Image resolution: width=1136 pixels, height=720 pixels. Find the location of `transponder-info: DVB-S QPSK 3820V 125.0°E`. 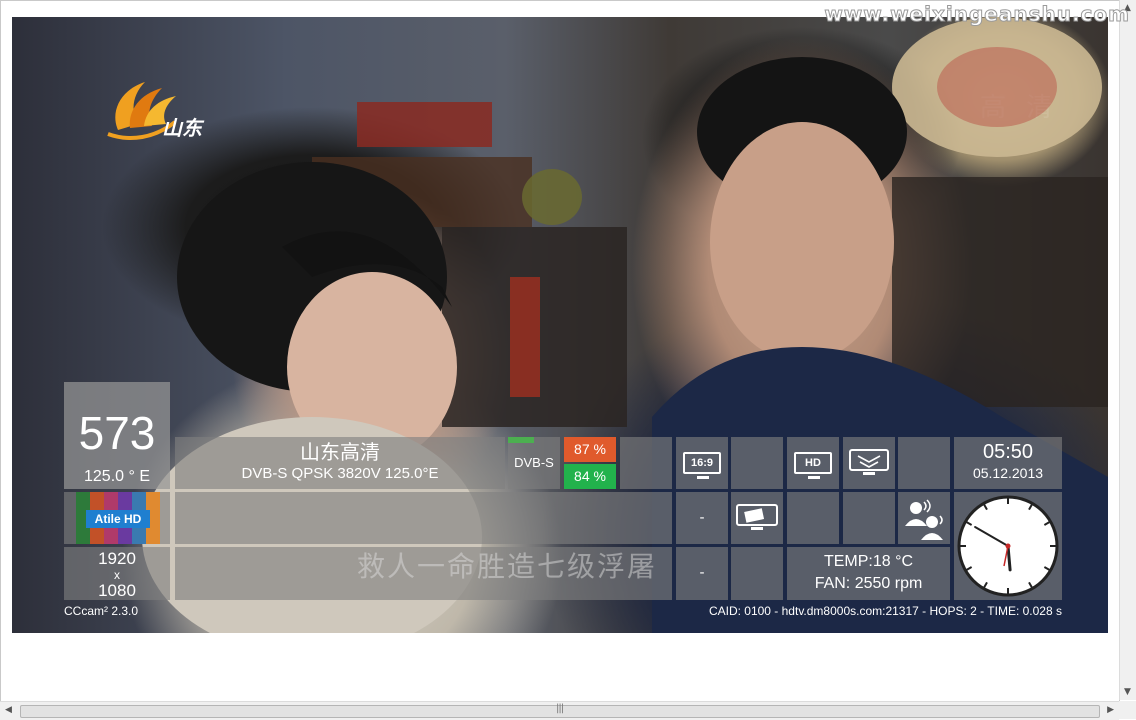

transponder-info: DVB-S QPSK 3820V 125.0°E is located at coordinates (340, 473).